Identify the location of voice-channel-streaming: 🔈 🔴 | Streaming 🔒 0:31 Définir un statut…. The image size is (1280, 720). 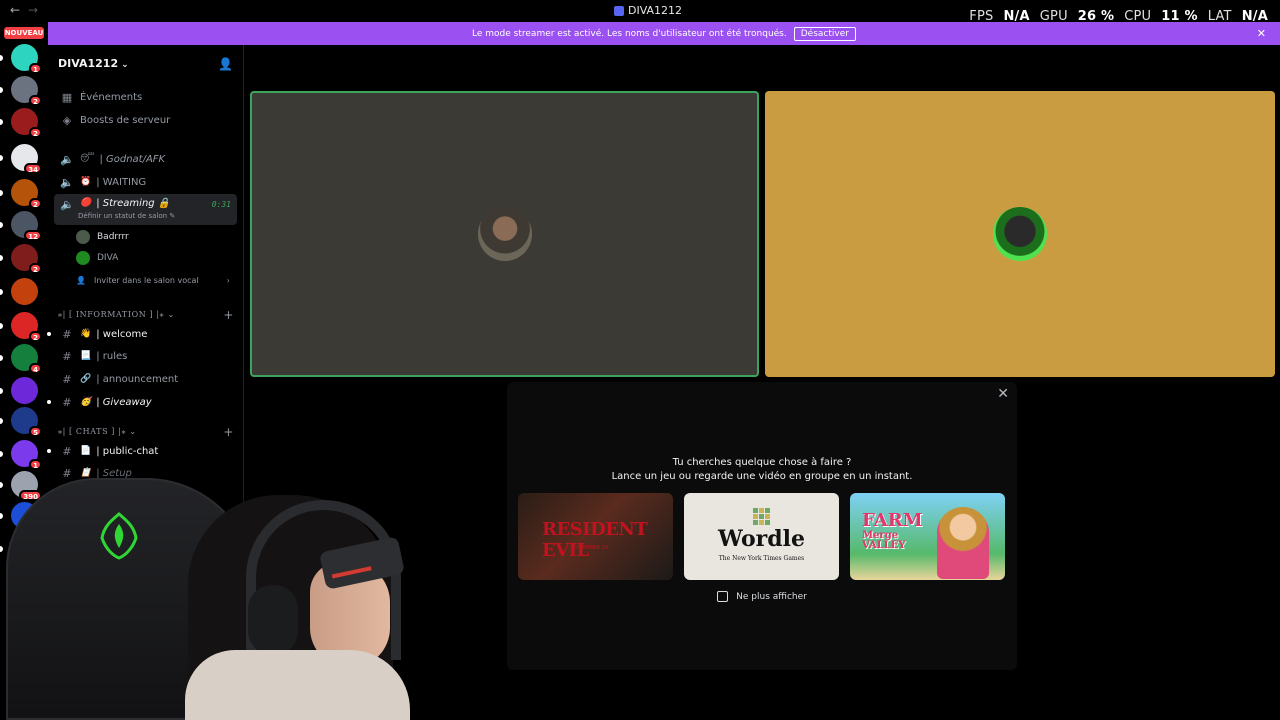
(145, 209).